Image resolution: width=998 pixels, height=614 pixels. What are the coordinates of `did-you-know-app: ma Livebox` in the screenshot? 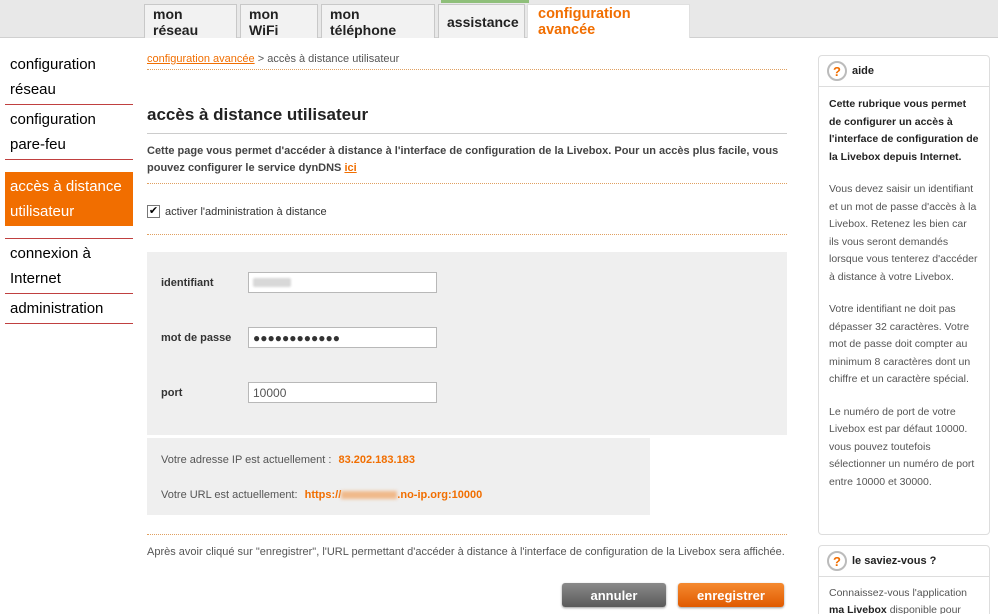 It's located at (858, 609).